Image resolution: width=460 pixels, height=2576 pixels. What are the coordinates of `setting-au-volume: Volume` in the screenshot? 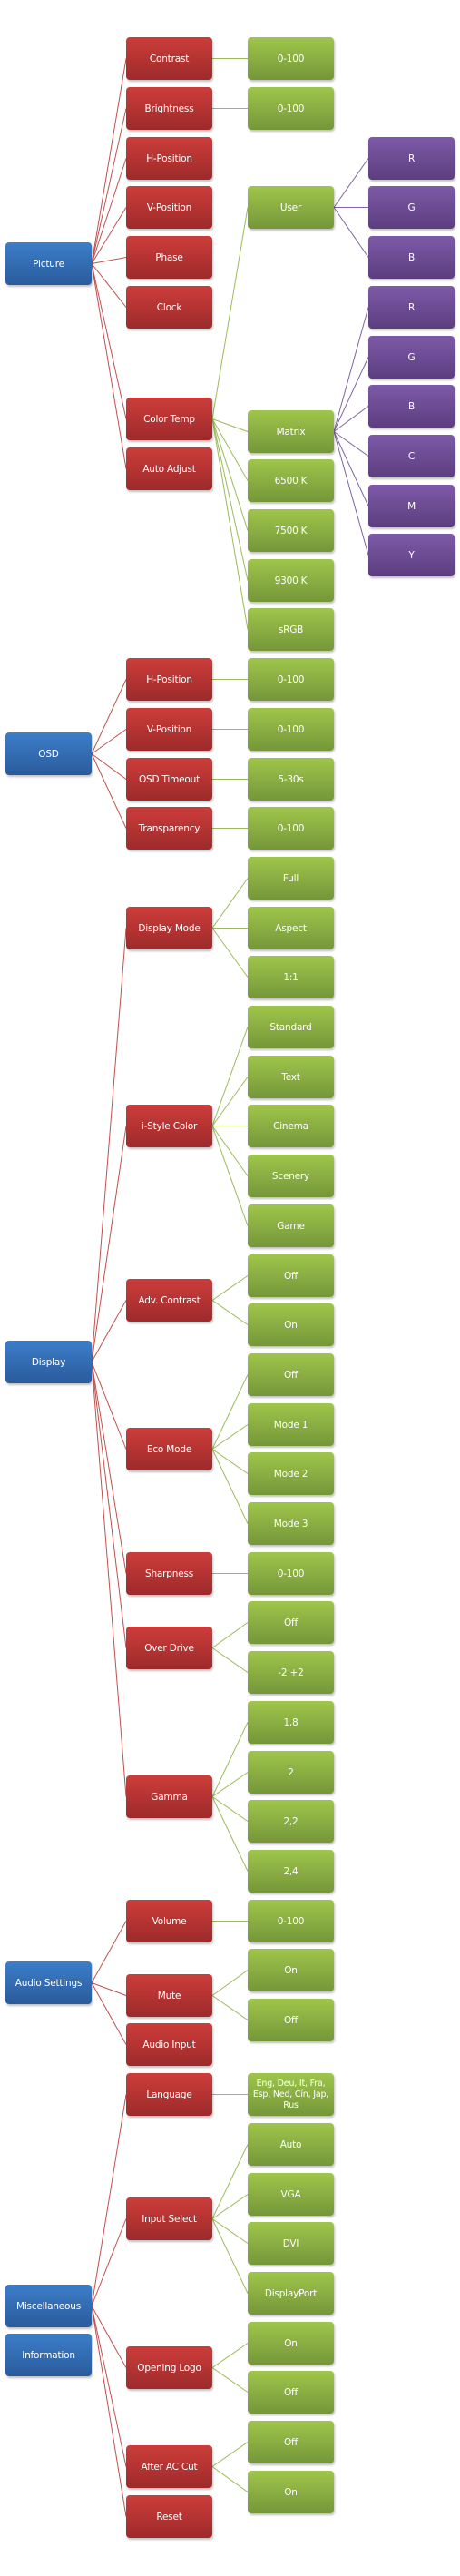 It's located at (169, 1921).